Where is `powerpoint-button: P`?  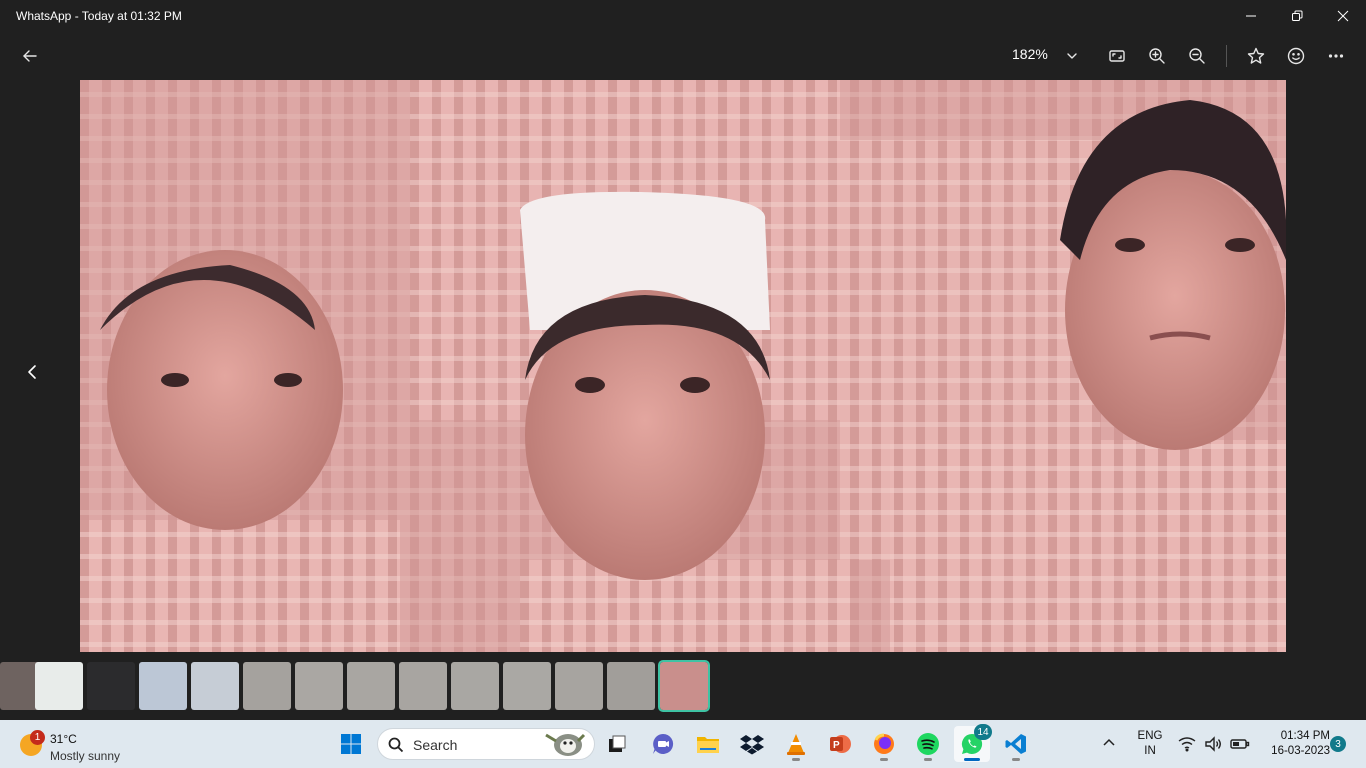
powerpoint-button: P is located at coordinates (840, 744).